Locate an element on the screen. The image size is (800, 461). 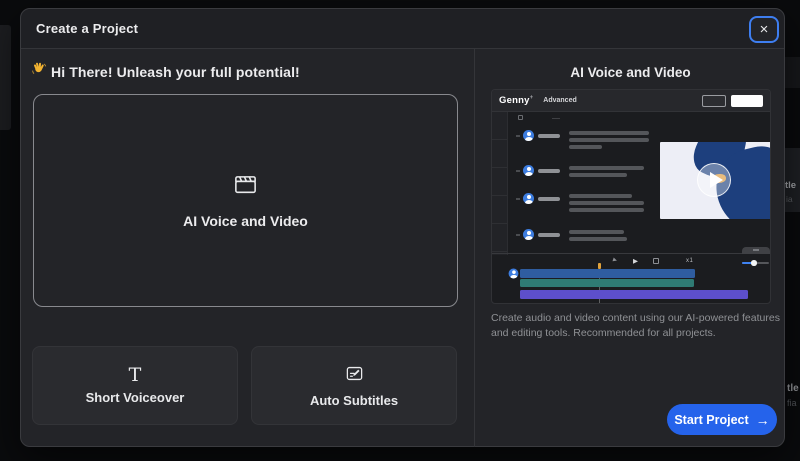
preview-topbar: Genny+ Advanced is located at coordinates (631, 101).